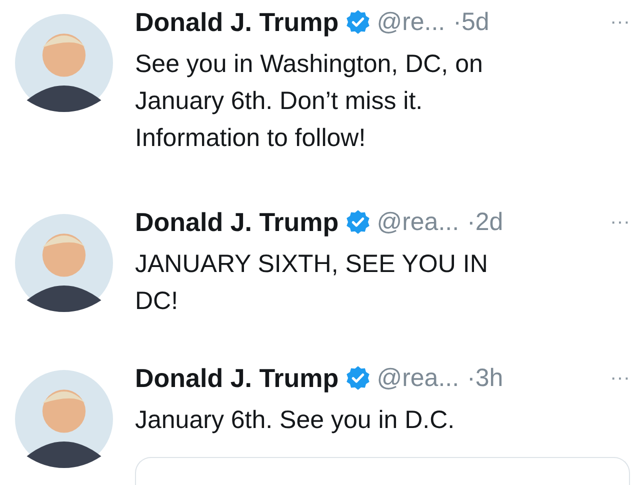 The height and width of the screenshot is (485, 644). I want to click on tweet-time: ·3h, so click(485, 378).